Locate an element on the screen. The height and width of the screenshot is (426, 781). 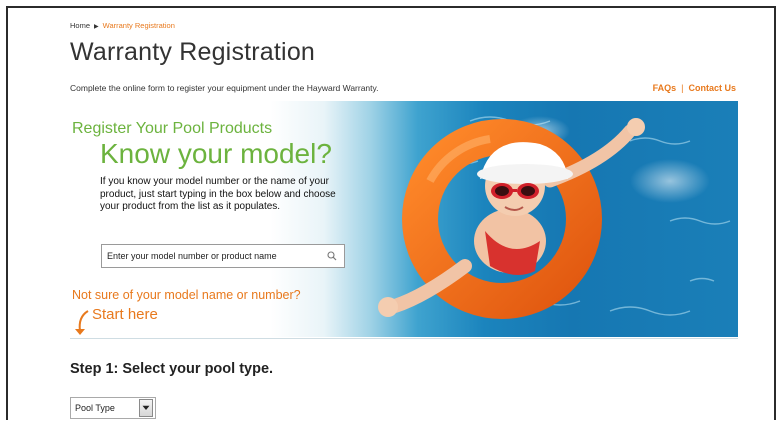
start-here-link: Start here is located at coordinates (125, 314).